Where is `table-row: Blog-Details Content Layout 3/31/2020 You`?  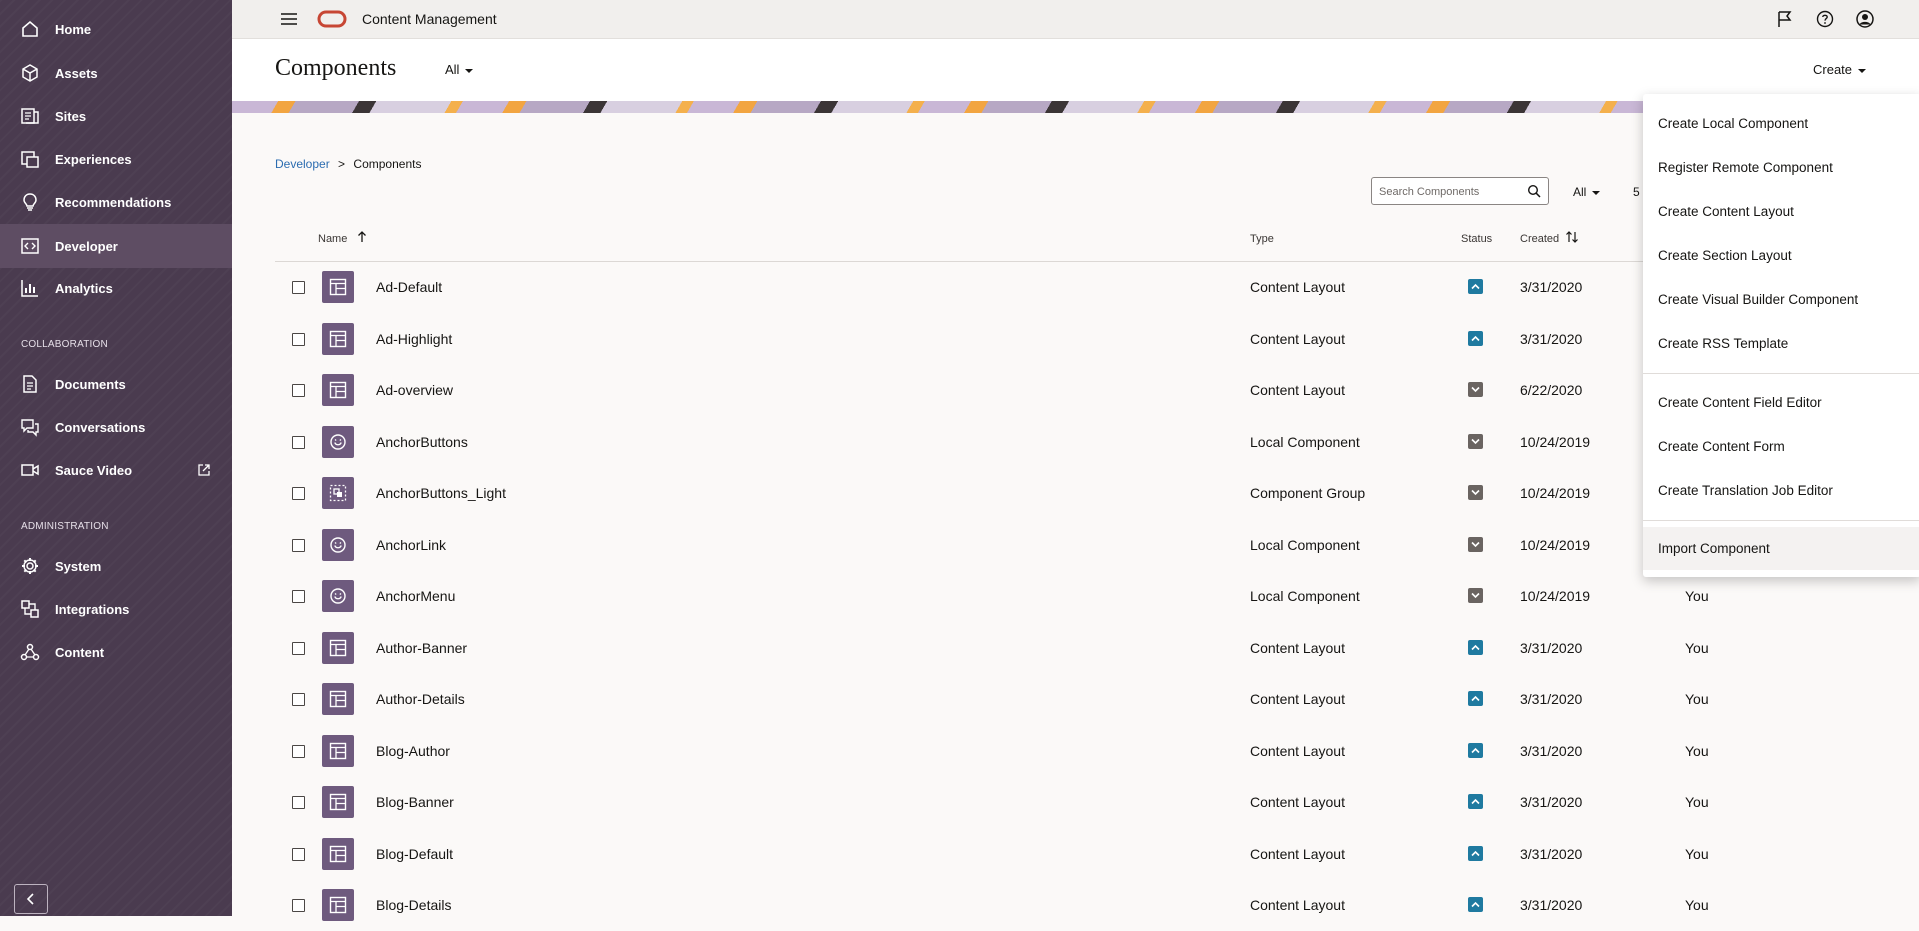
table-row: Blog-Details Content Layout 3/31/2020 You is located at coordinates (992, 905).